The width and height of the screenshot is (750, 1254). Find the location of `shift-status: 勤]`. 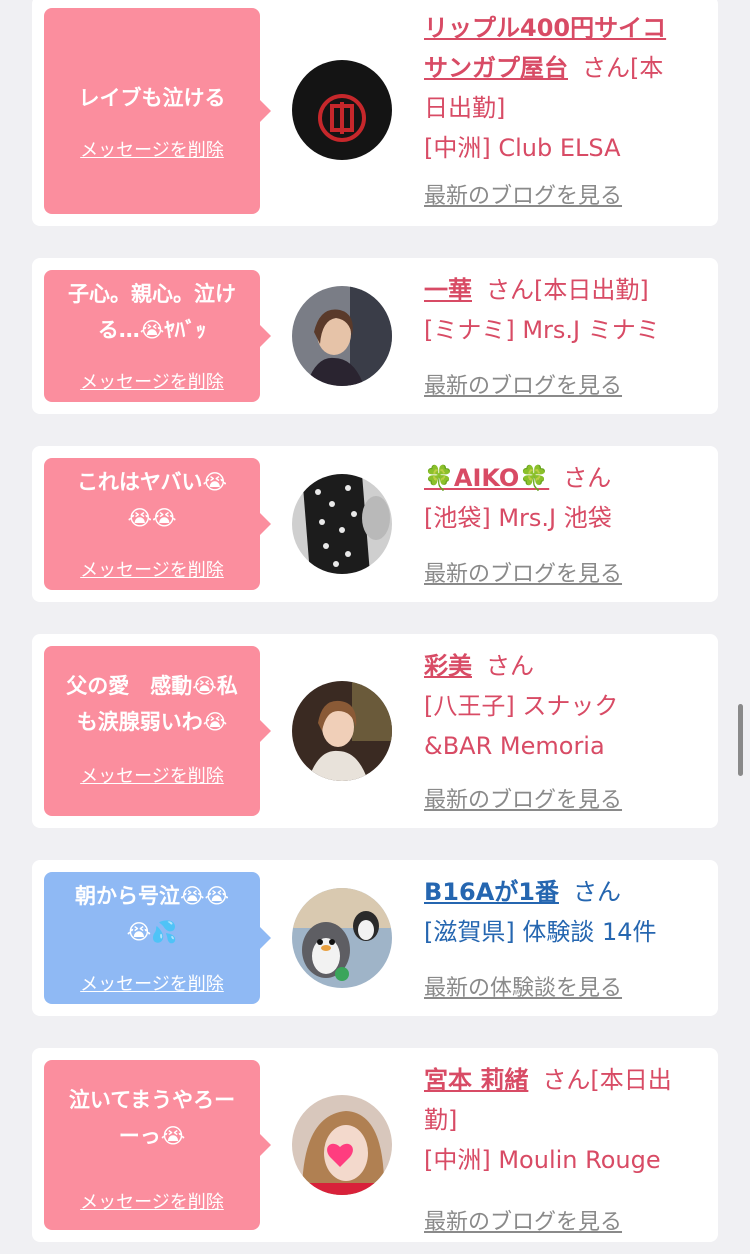

shift-status: 勤] is located at coordinates (441, 1120).